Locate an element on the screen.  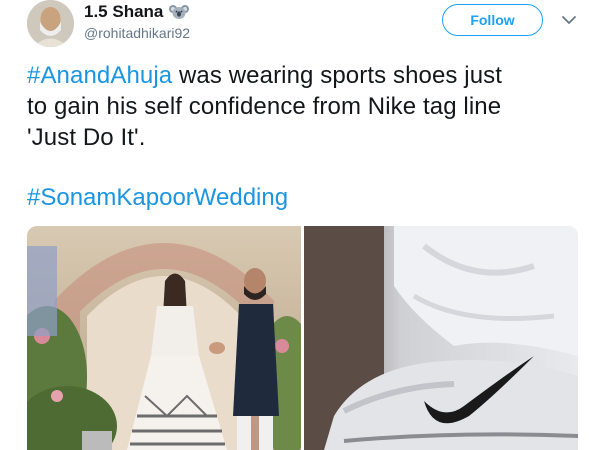
tweet-line-3: 'Just Do It'. is located at coordinates (86, 137).